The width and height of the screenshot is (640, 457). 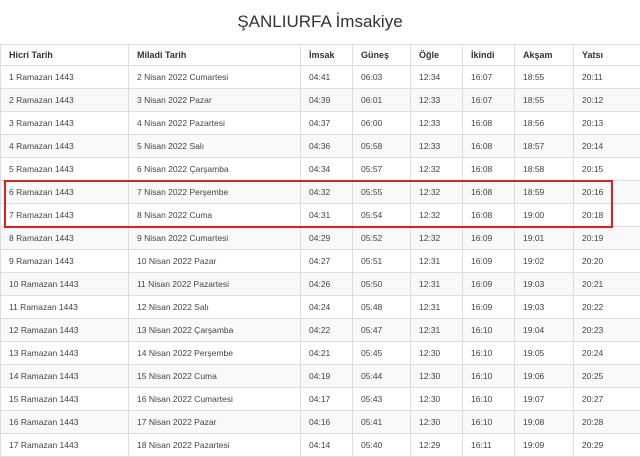 What do you see at coordinates (382, 376) in the screenshot?
I see `cell-gunes: 05:44` at bounding box center [382, 376].